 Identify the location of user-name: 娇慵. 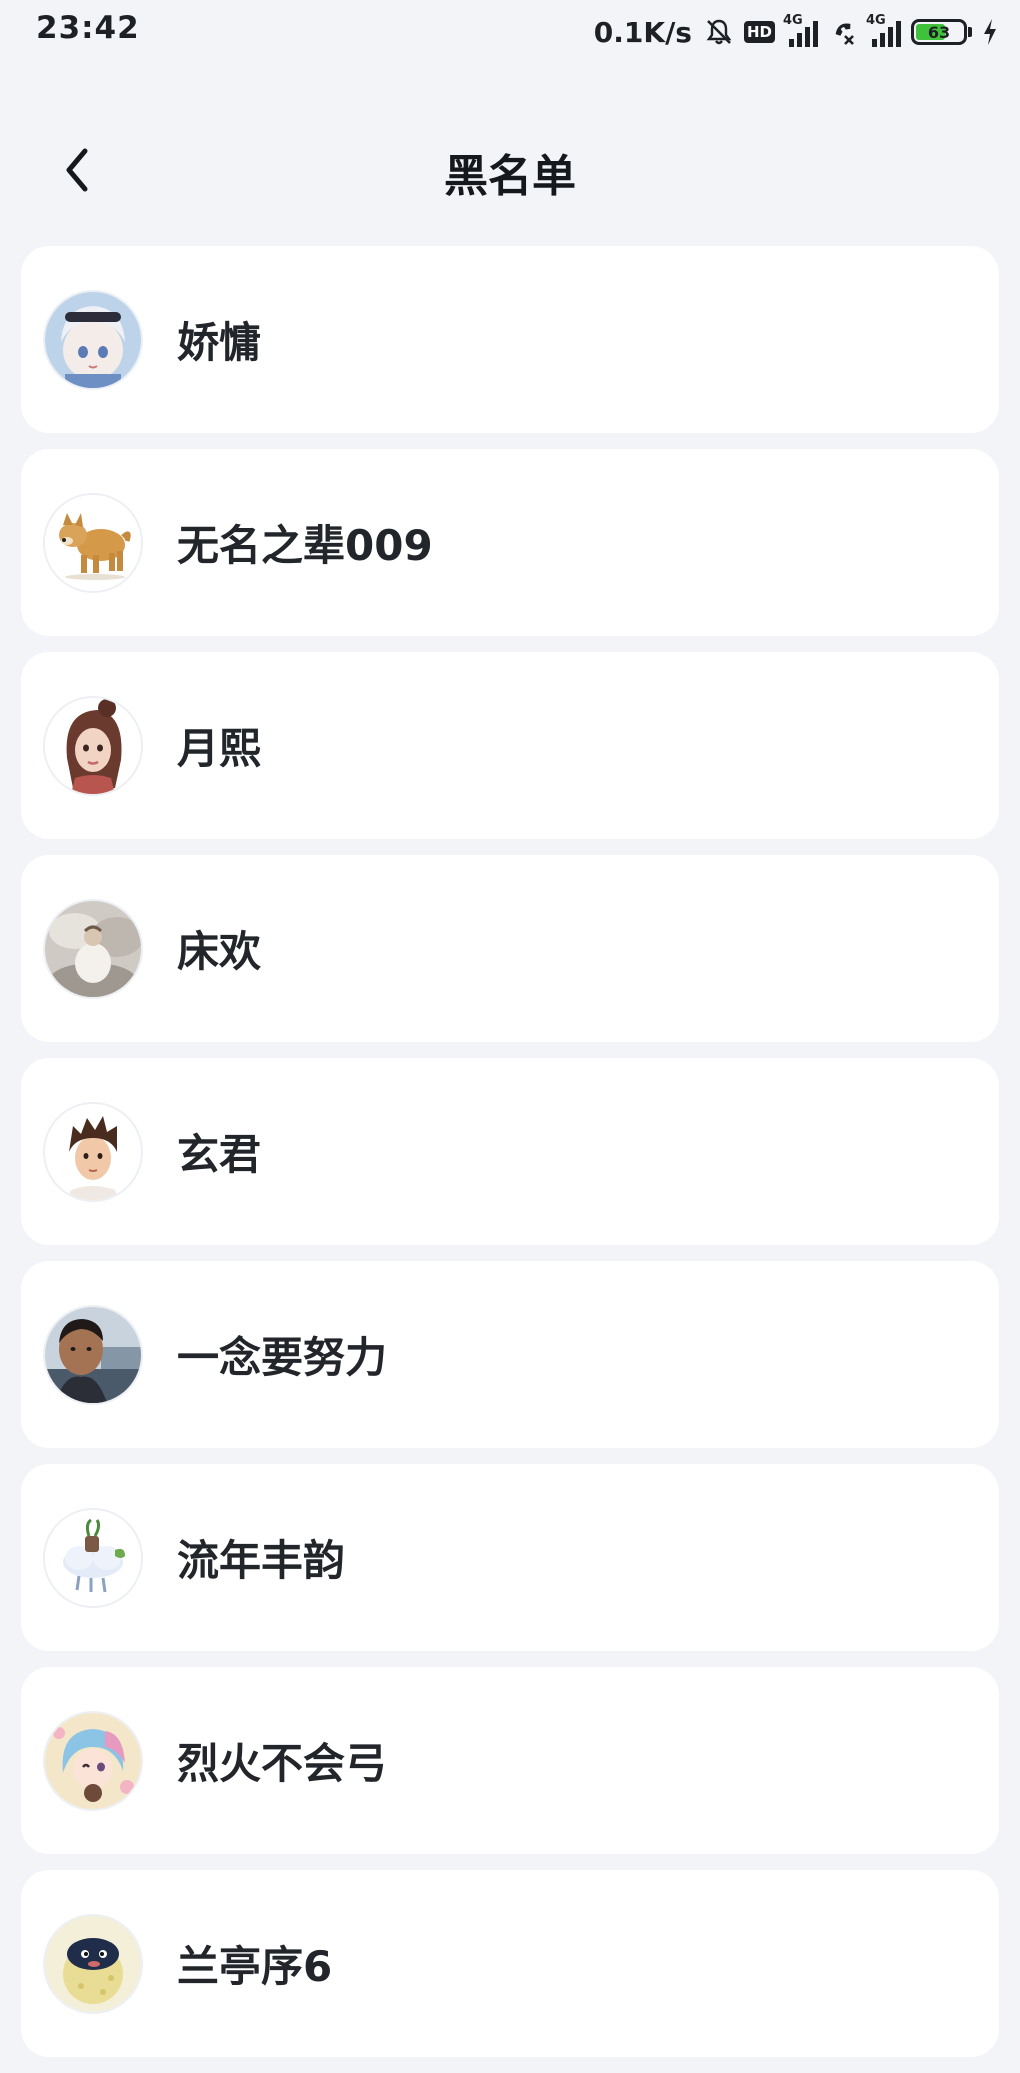
(219, 342).